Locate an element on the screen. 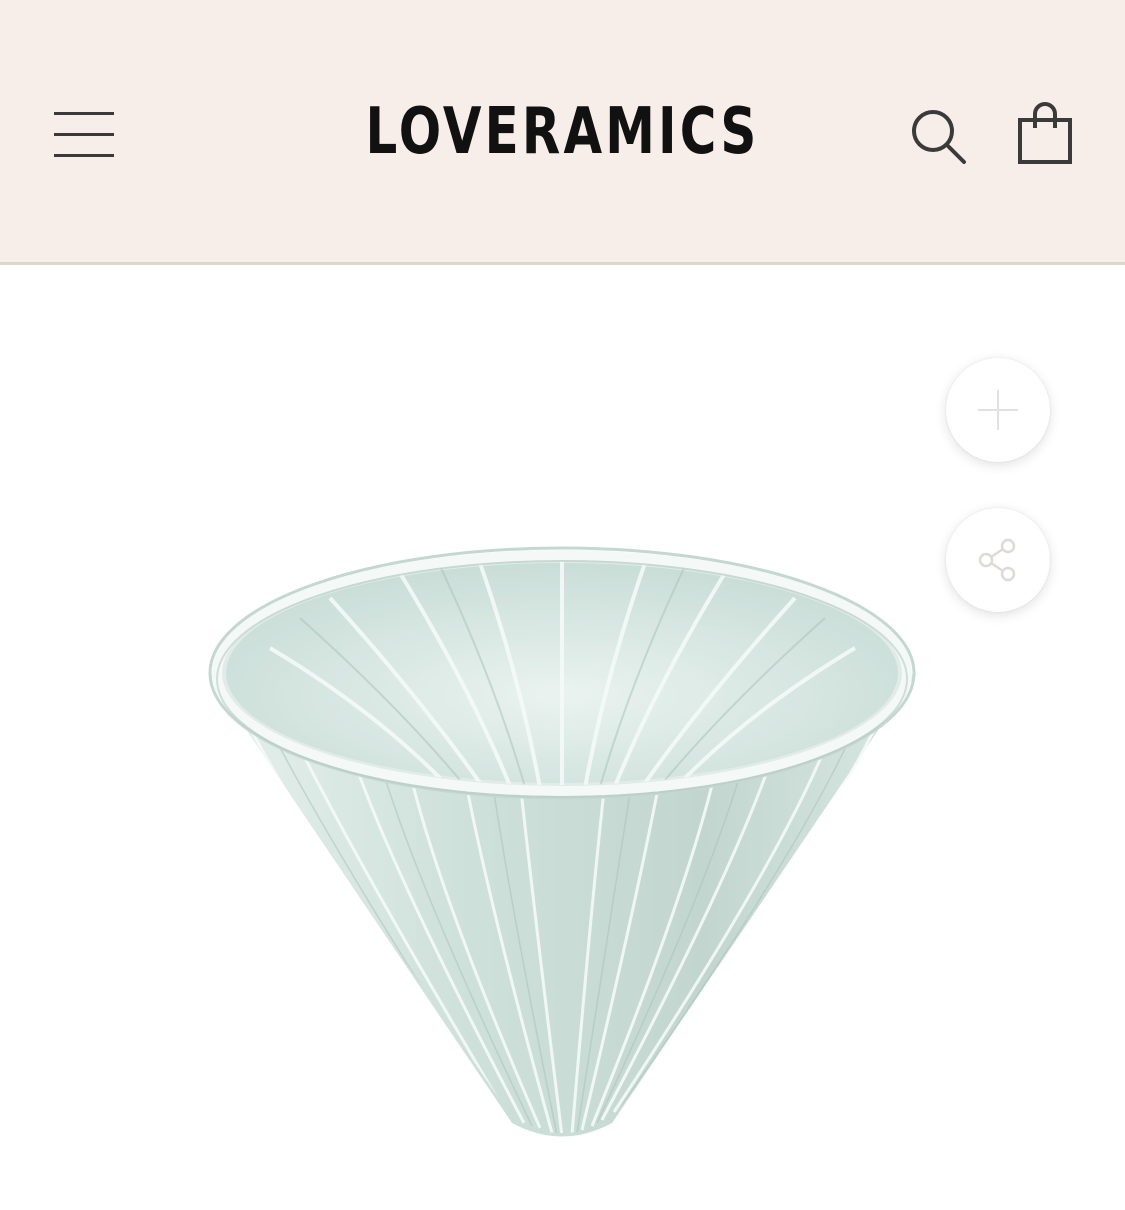 The width and height of the screenshot is (1125, 1210). plus-icon is located at coordinates (998, 410).